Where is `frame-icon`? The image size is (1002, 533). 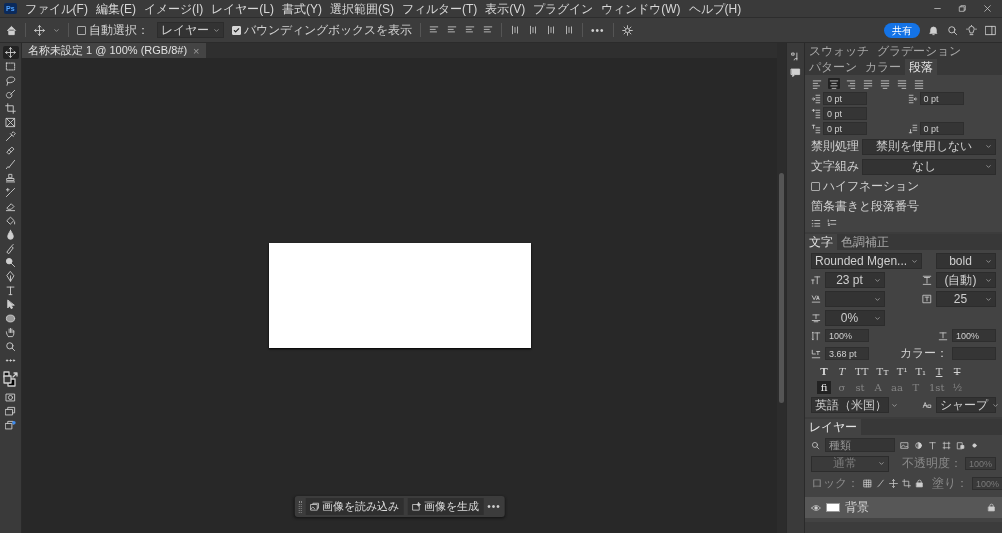
frame-icon is located at coordinates (10, 122).